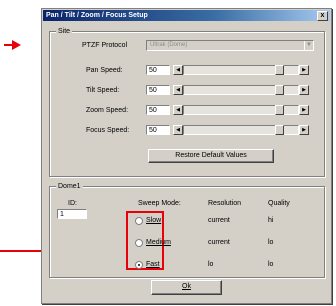 The width and height of the screenshot is (336, 306). What do you see at coordinates (16, 45) in the screenshot?
I see `annotation-arrow-1-head` at bounding box center [16, 45].